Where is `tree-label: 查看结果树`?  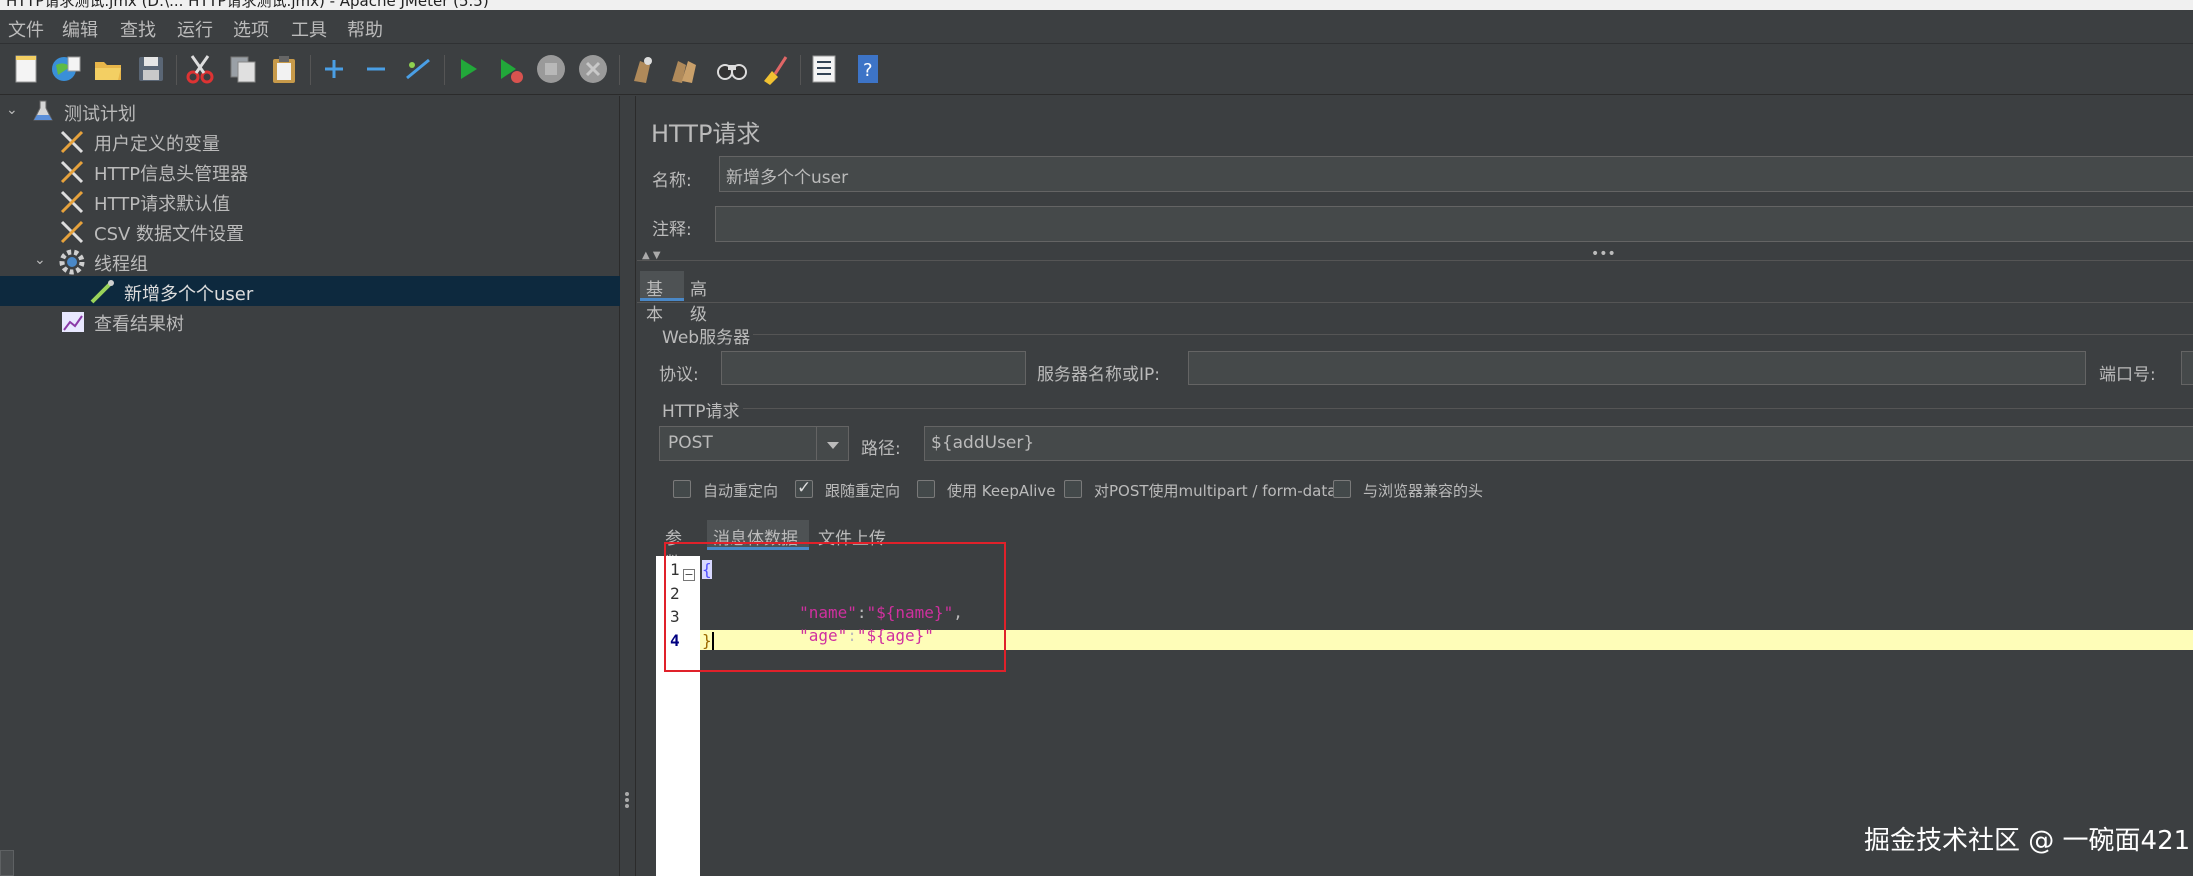
tree-label: 查看结果树 is located at coordinates (139, 324).